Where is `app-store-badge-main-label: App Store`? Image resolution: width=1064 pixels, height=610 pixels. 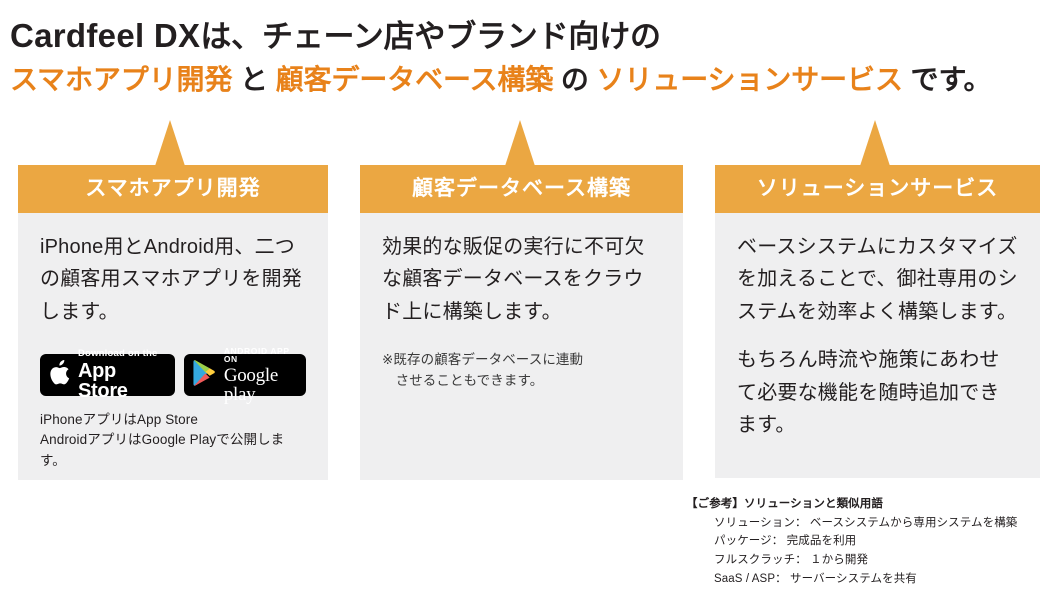
app-store-badge-main-label: App Store is located at coordinates (103, 380).